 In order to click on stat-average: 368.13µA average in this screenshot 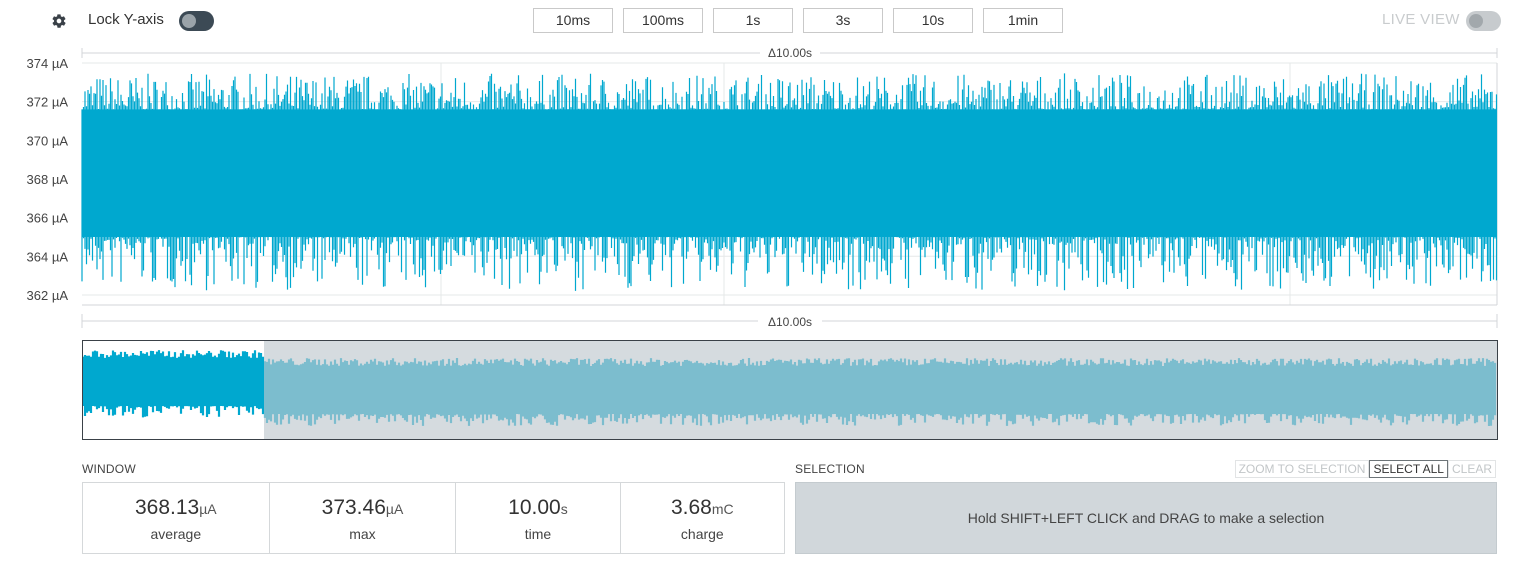, I will do `click(176, 518)`.